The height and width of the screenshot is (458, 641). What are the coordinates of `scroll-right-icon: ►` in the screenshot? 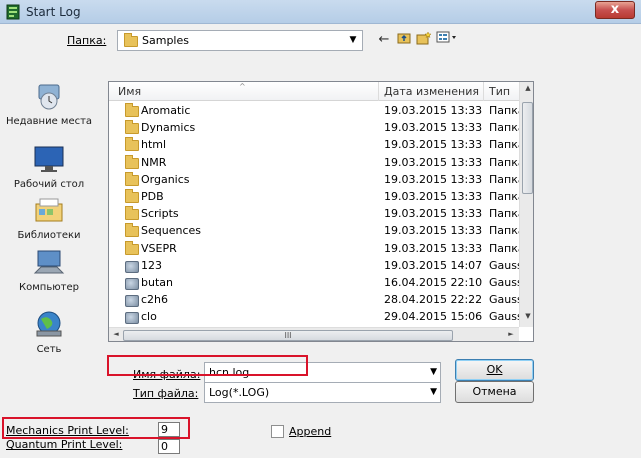 It's located at (511, 335).